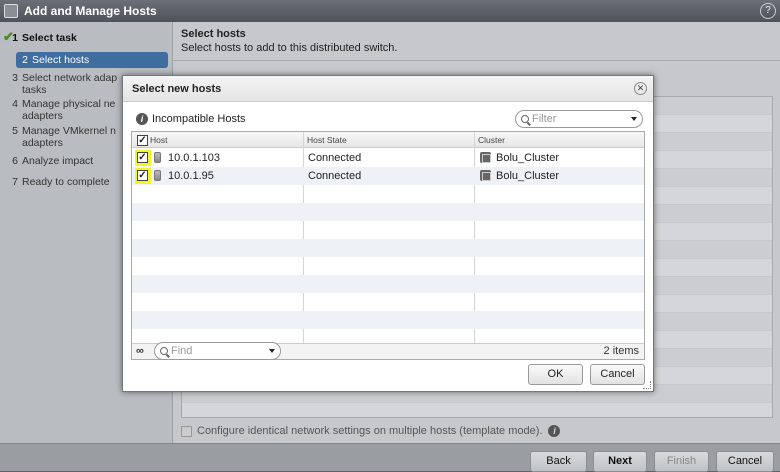  Describe the element at coordinates (15, 182) in the screenshot. I see `step-number: 7` at that location.